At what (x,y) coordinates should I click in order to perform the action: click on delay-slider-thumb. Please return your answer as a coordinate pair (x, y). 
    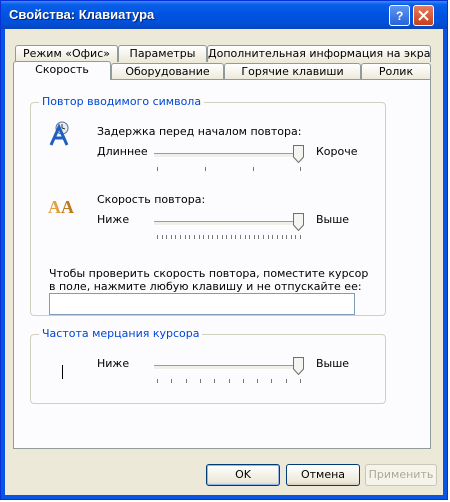
    Looking at the image, I should click on (298, 154).